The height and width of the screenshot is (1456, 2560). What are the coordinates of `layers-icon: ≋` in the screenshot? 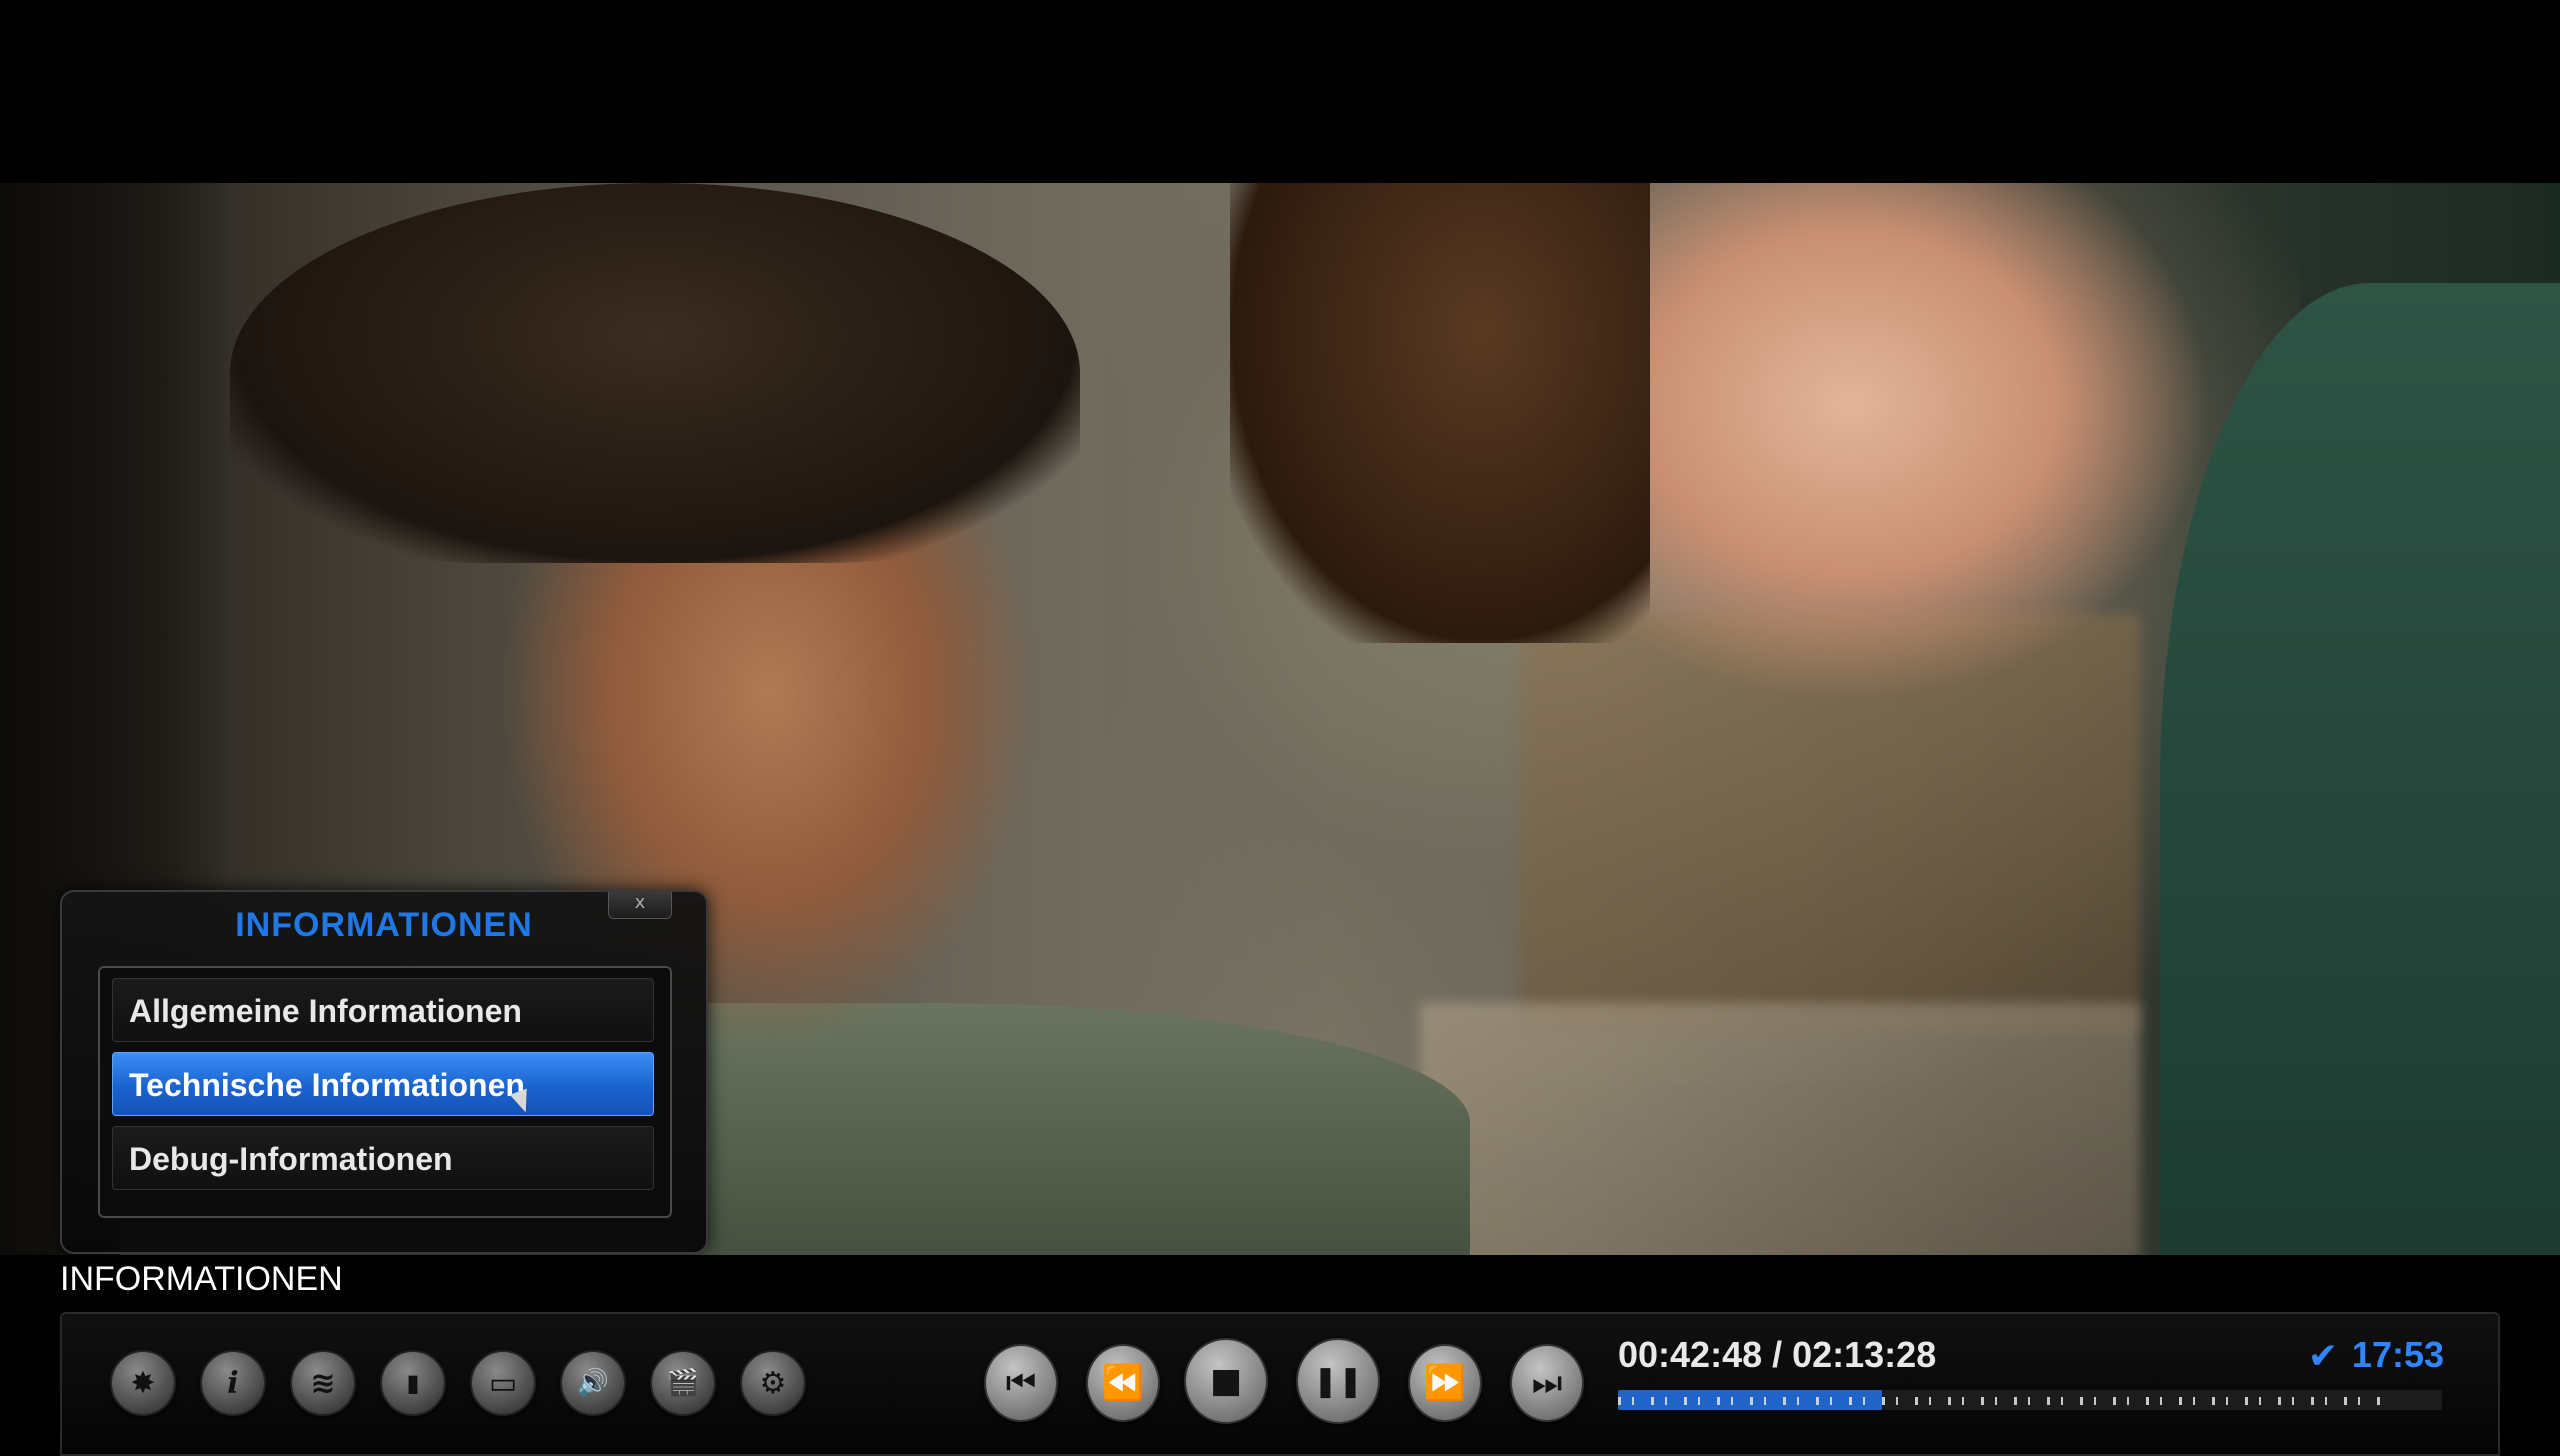 It's located at (323, 1383).